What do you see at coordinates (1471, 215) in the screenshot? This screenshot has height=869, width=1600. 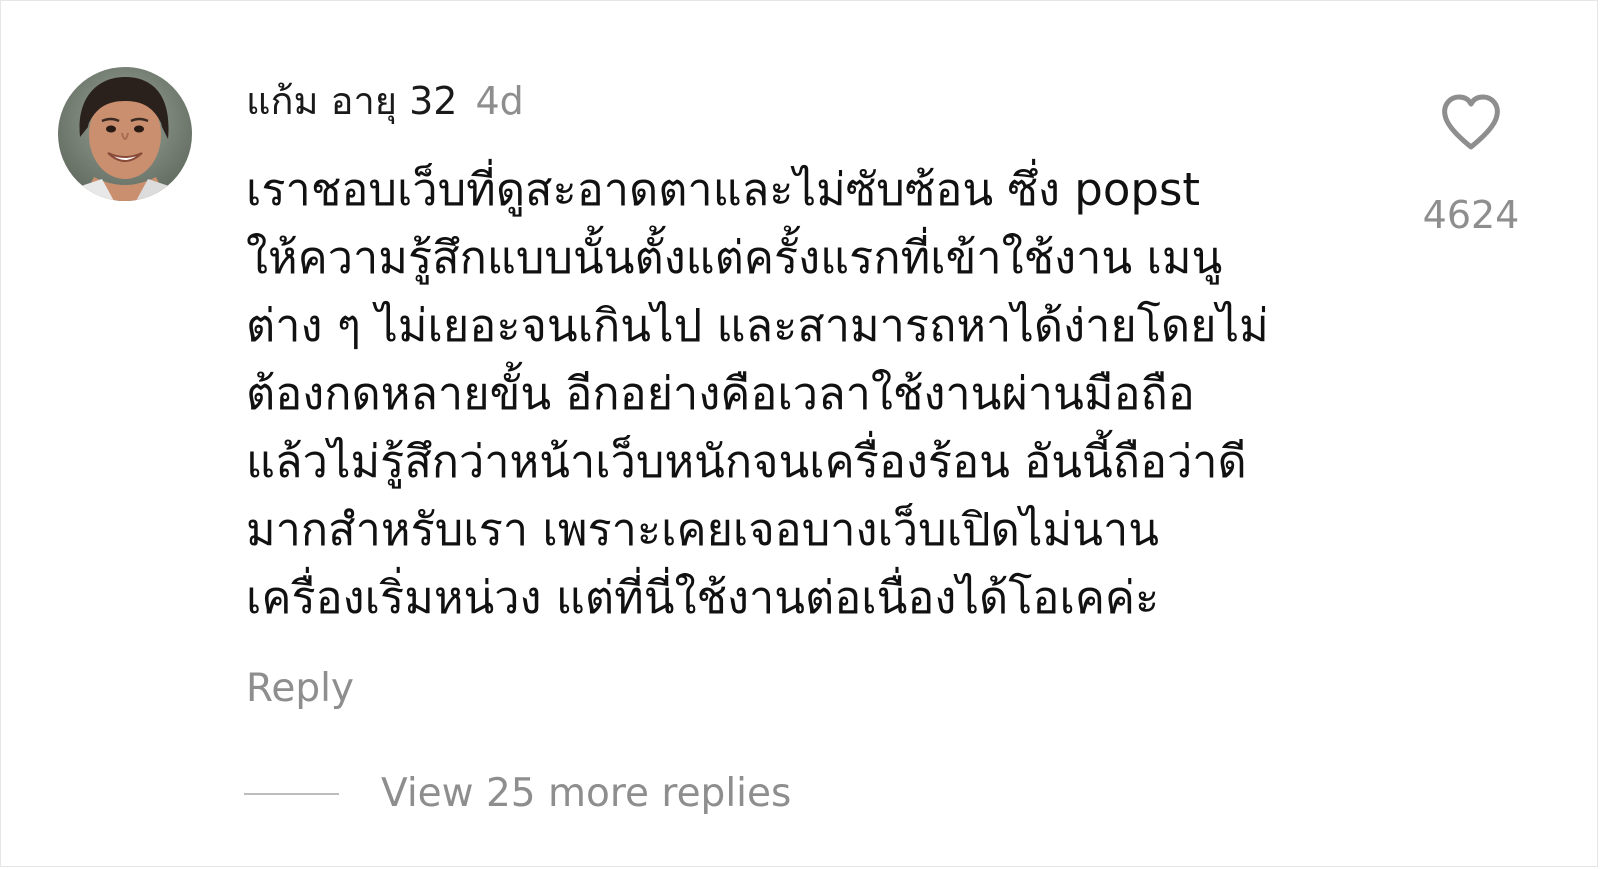 I see `like-count: 4624` at bounding box center [1471, 215].